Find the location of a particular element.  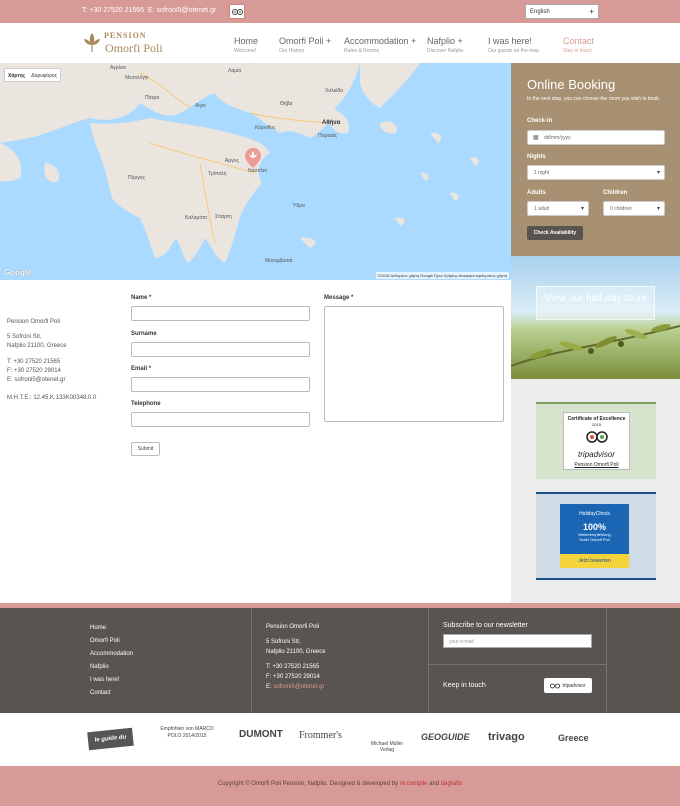

holidaycheck-line2: Hotel Omorfi Poli is located at coordinates (594, 539).